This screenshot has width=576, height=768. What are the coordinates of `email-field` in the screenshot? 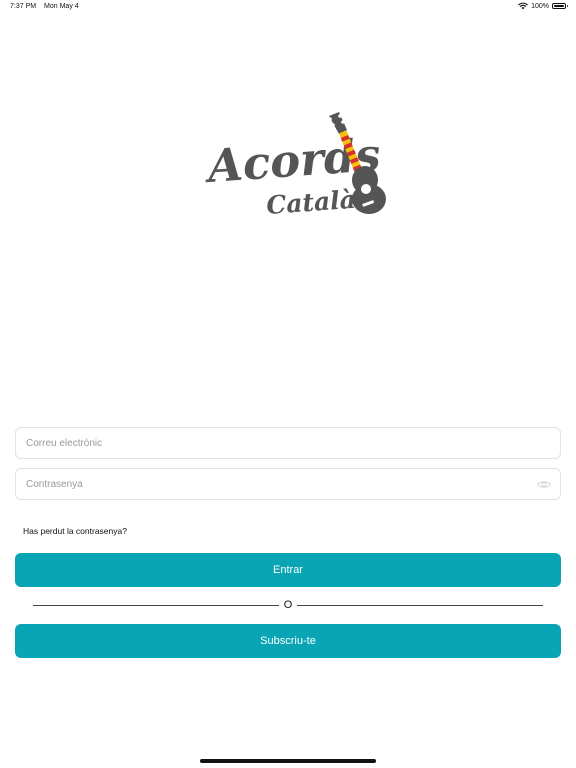 It's located at (288, 443).